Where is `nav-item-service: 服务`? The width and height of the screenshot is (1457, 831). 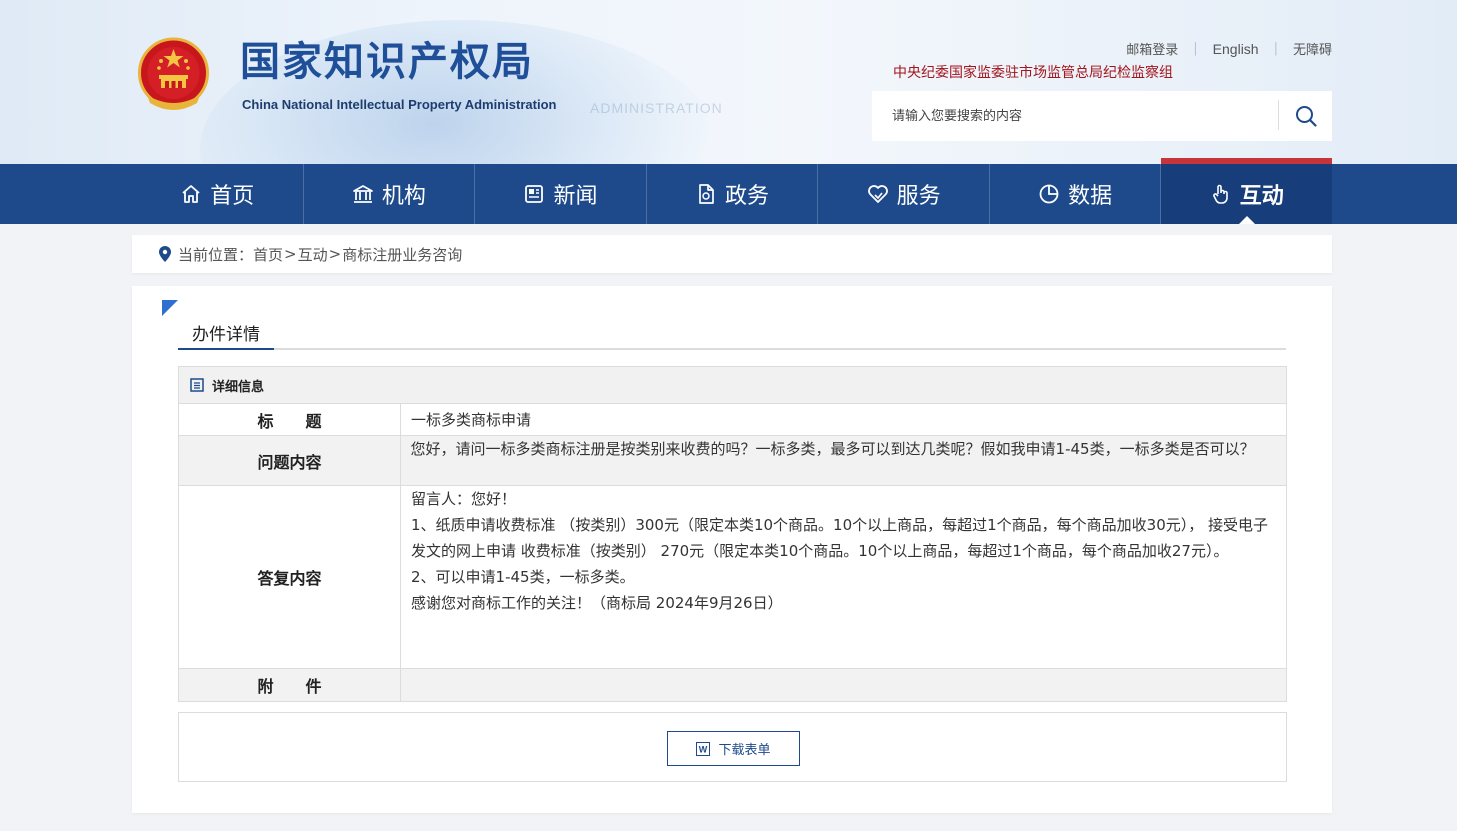
nav-item-service: 服务 is located at coordinates (904, 194).